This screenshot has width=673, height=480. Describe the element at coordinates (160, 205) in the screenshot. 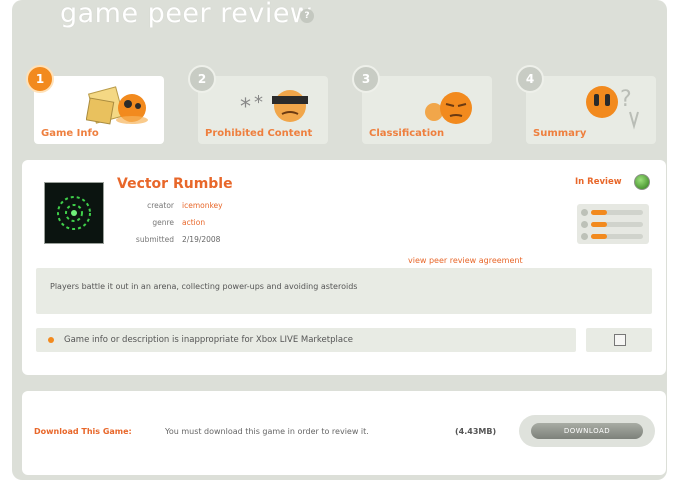

I see `creator-key: creator` at that location.